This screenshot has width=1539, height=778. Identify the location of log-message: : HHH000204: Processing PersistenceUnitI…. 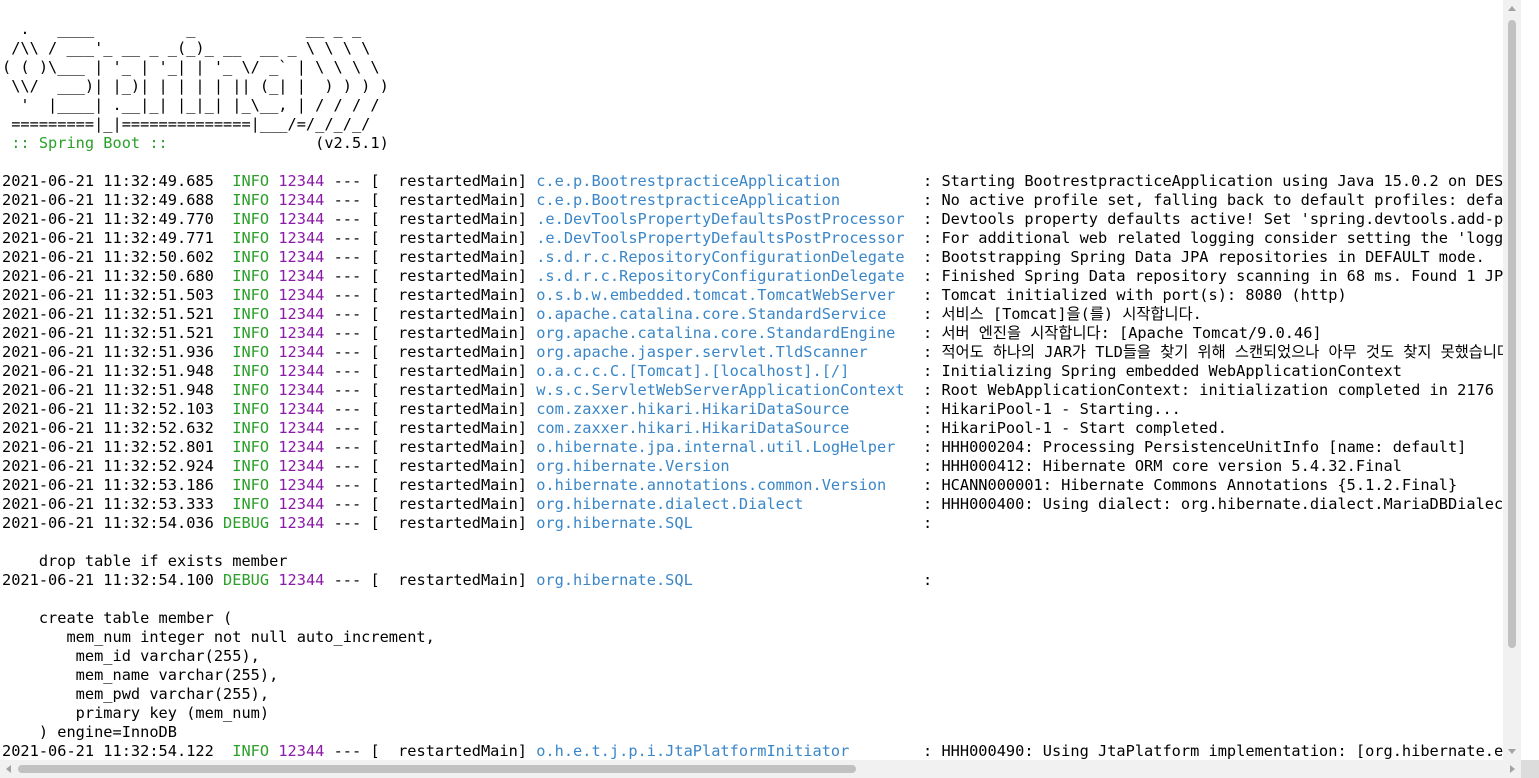
(1190, 447).